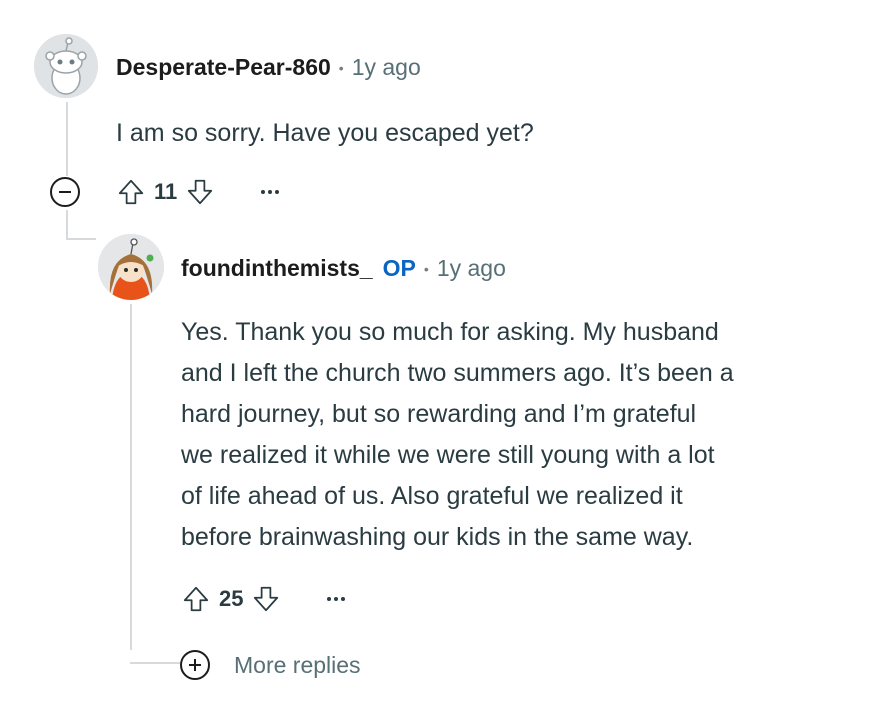  Describe the element at coordinates (297, 664) in the screenshot. I see `more-replies-label: More replies` at that location.